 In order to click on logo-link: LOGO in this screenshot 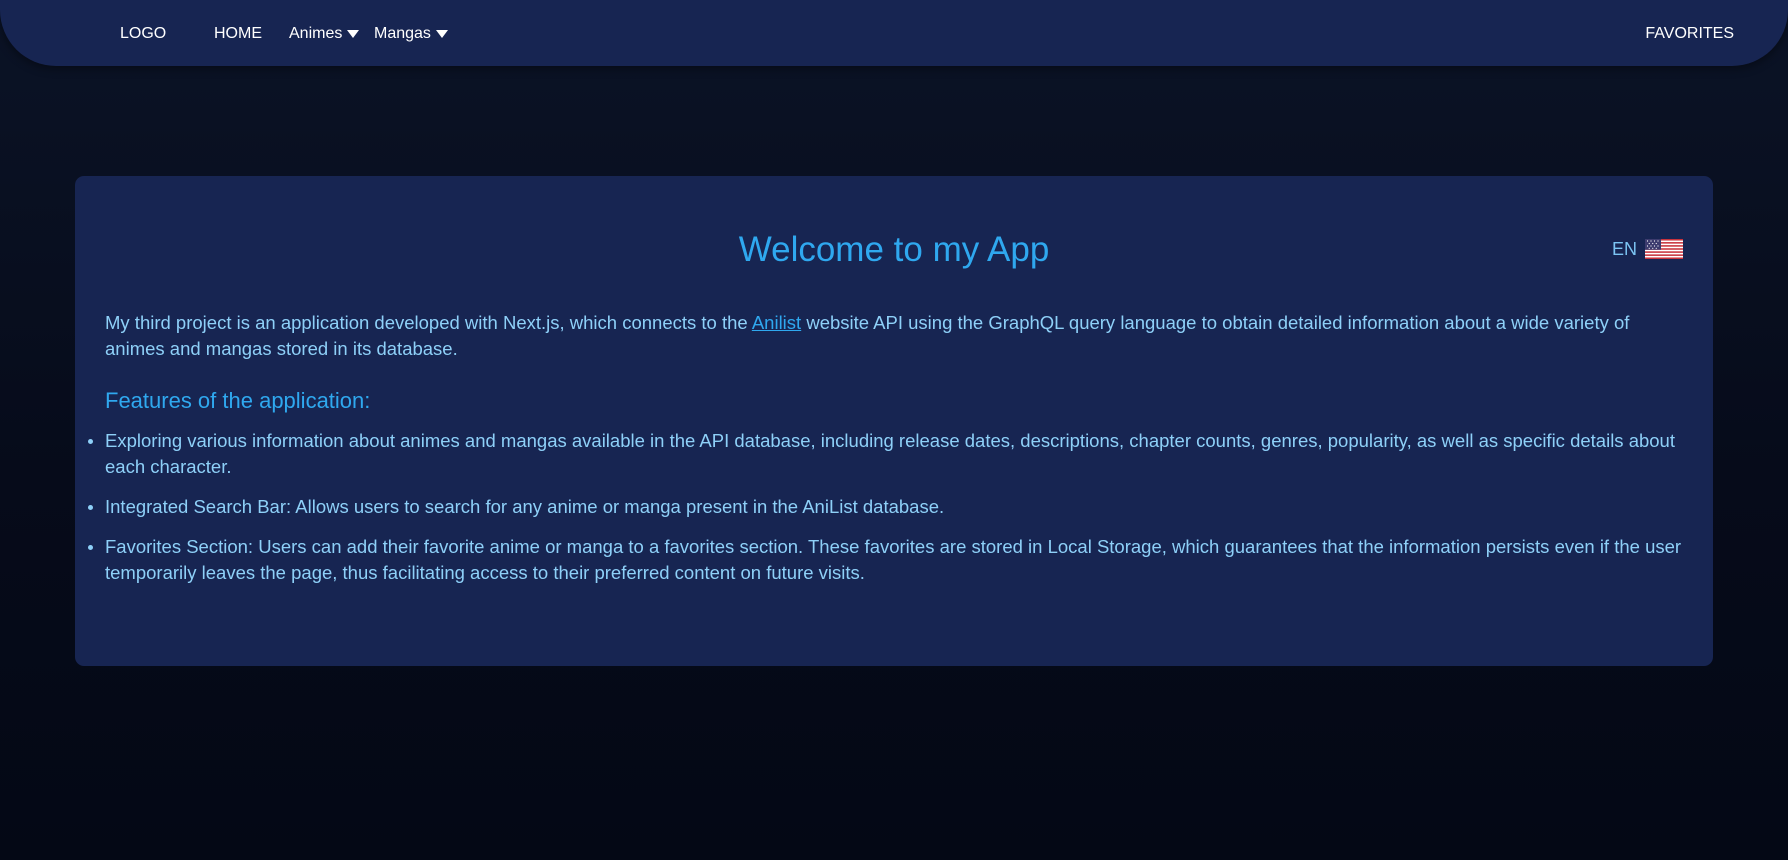, I will do `click(143, 34)`.